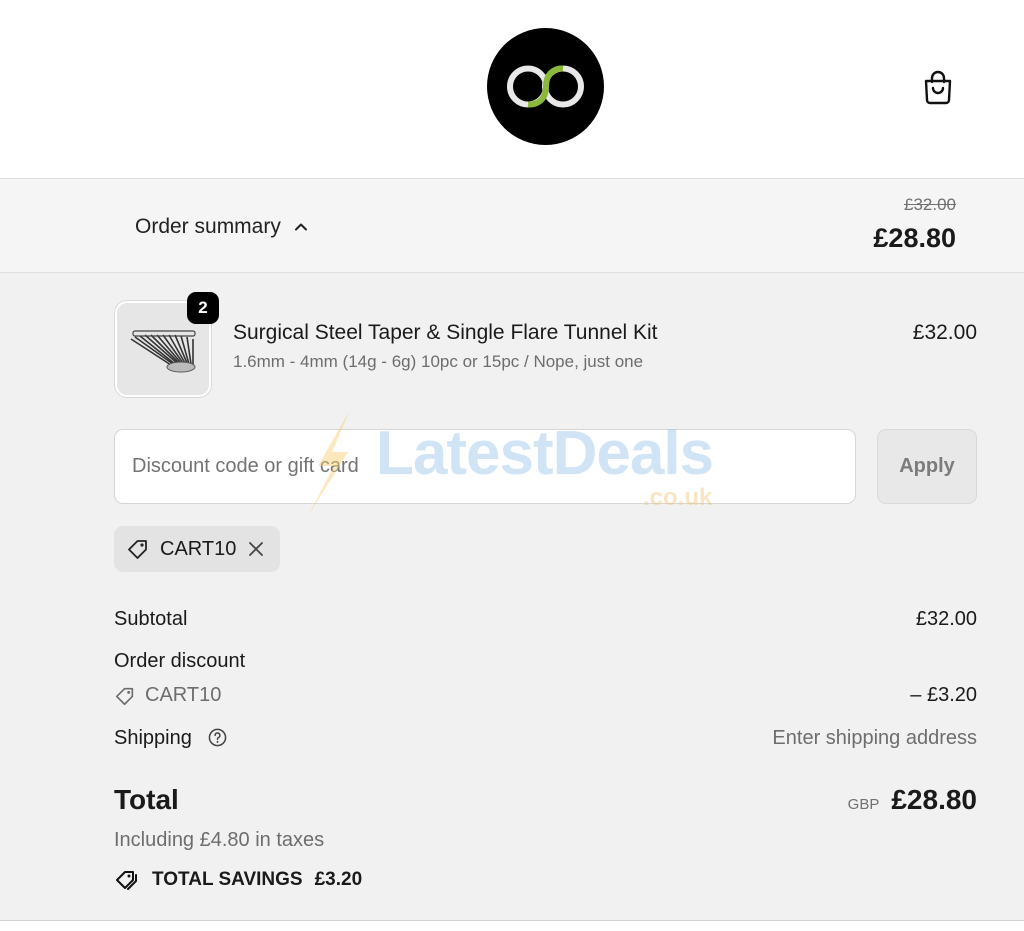 This screenshot has width=1024, height=931. Describe the element at coordinates (126, 880) in the screenshot. I see `tags-icon` at that location.